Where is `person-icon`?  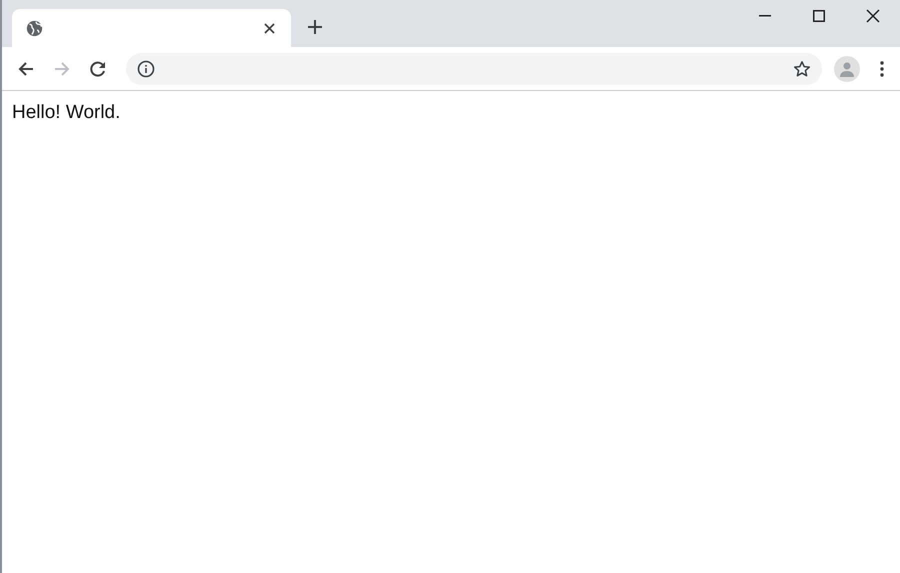 person-icon is located at coordinates (847, 69).